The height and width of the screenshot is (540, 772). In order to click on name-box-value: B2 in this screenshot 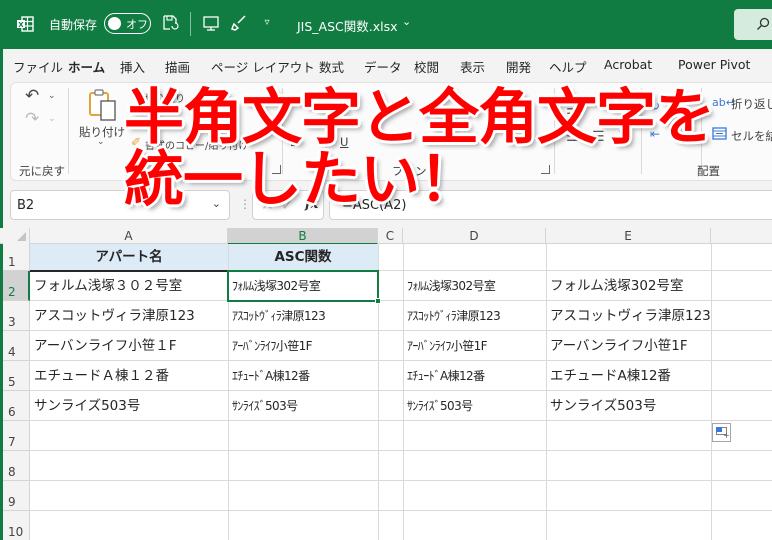, I will do `click(26, 205)`.